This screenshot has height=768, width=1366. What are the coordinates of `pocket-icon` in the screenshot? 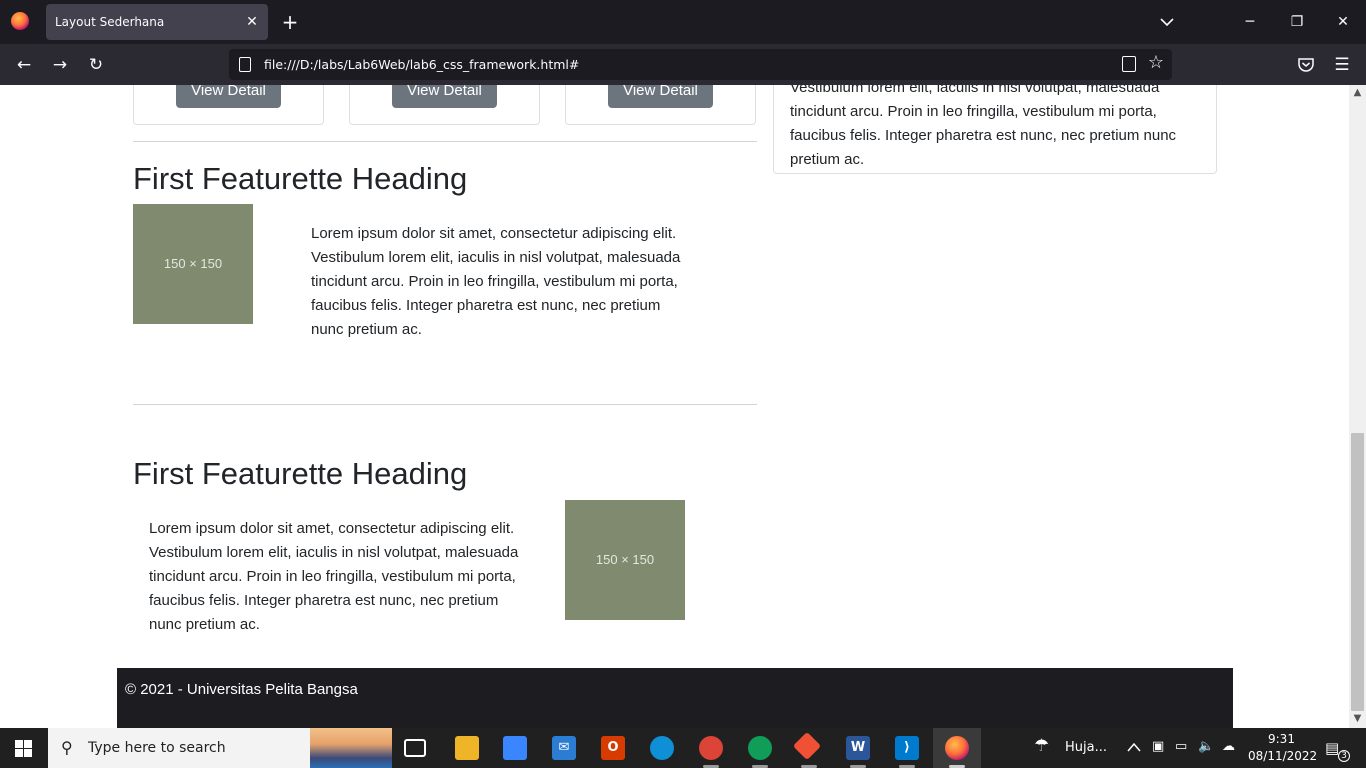 It's located at (1306, 65).